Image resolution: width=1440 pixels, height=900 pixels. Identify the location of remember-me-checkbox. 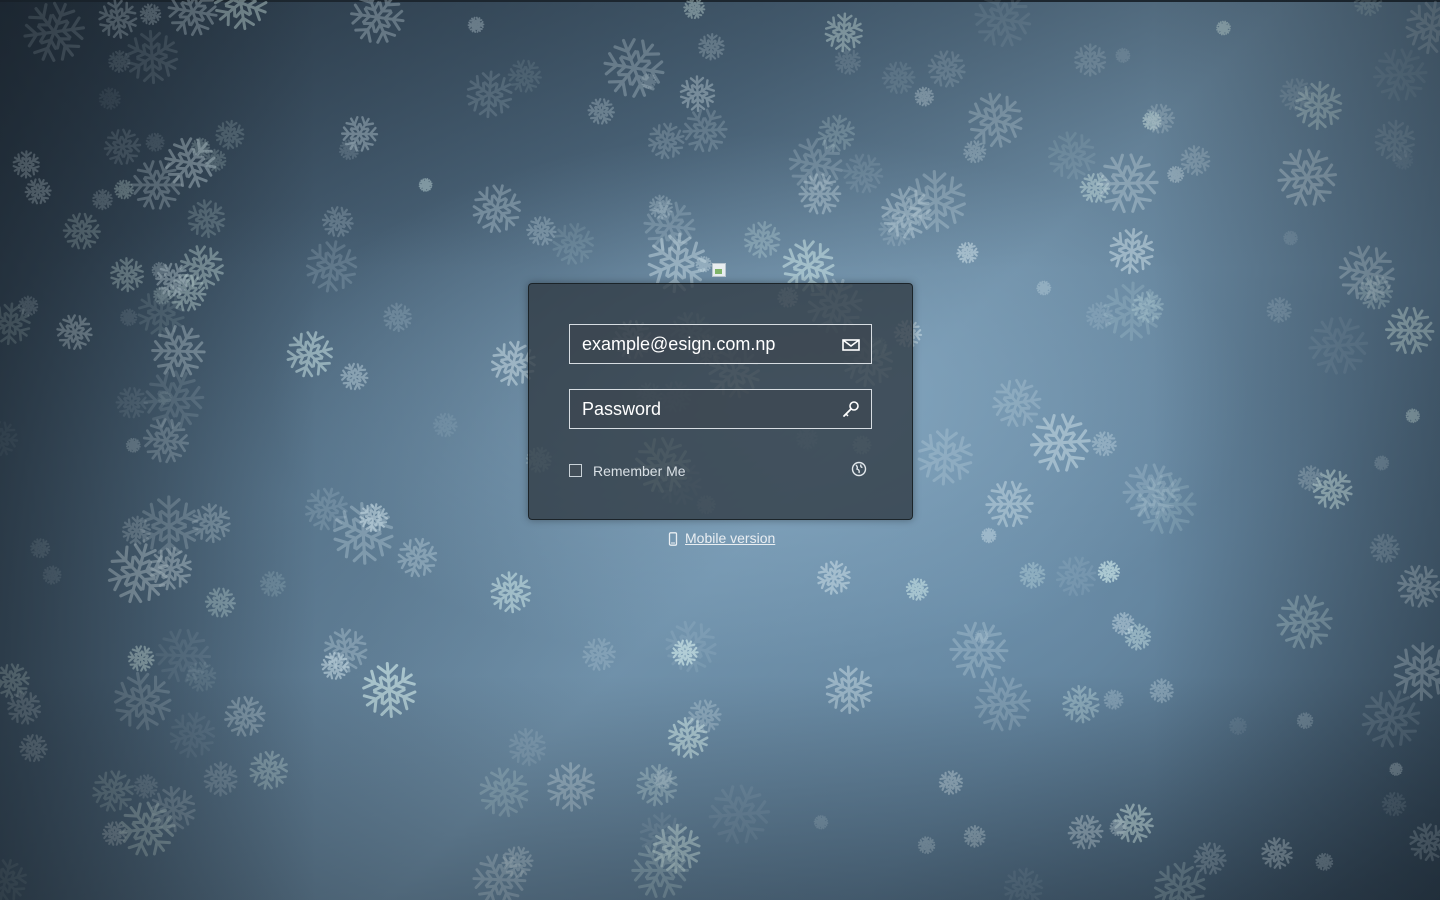
(575, 470).